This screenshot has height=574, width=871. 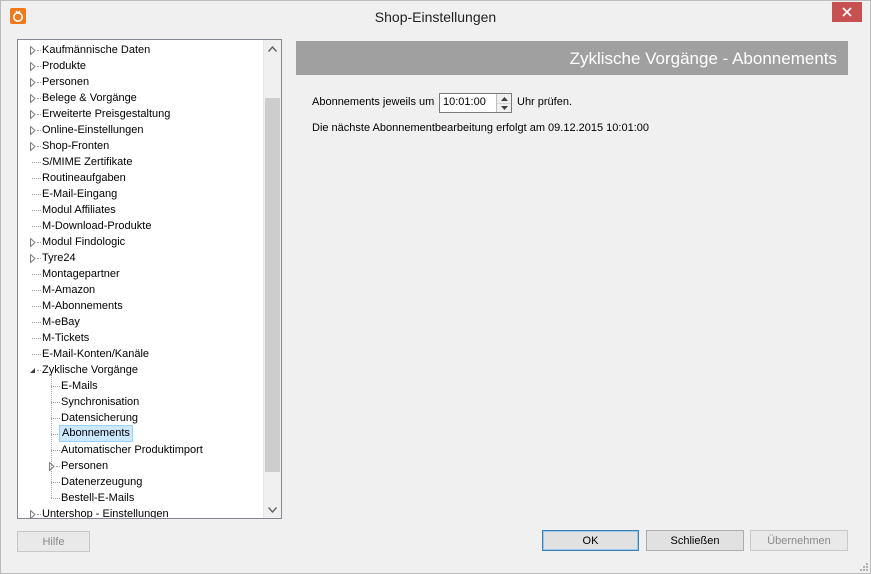 I want to click on tree-item-label: Datensicherung, so click(x=99, y=418).